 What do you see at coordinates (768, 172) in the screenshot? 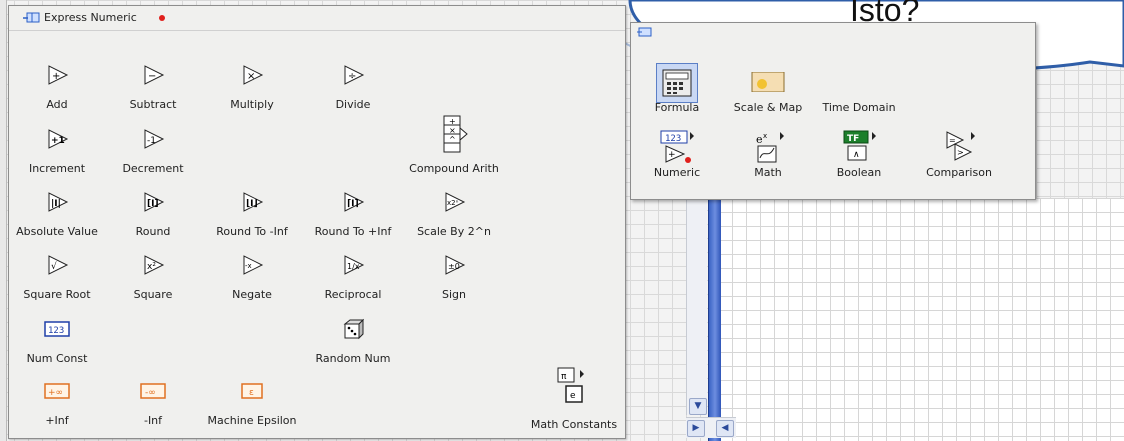
I see `palette-item-label: Math` at bounding box center [768, 172].